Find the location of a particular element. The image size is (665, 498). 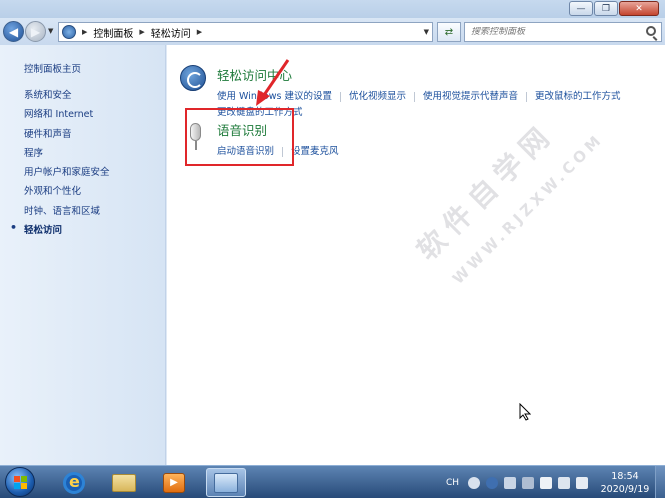

address-bar: ▶ 控制面板 ▶ 轻松访问 ▶ ▼ is located at coordinates (245, 32).